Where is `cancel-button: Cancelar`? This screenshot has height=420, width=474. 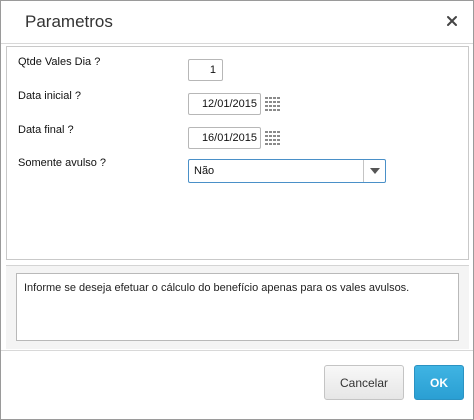
cancel-button: Cancelar is located at coordinates (364, 382).